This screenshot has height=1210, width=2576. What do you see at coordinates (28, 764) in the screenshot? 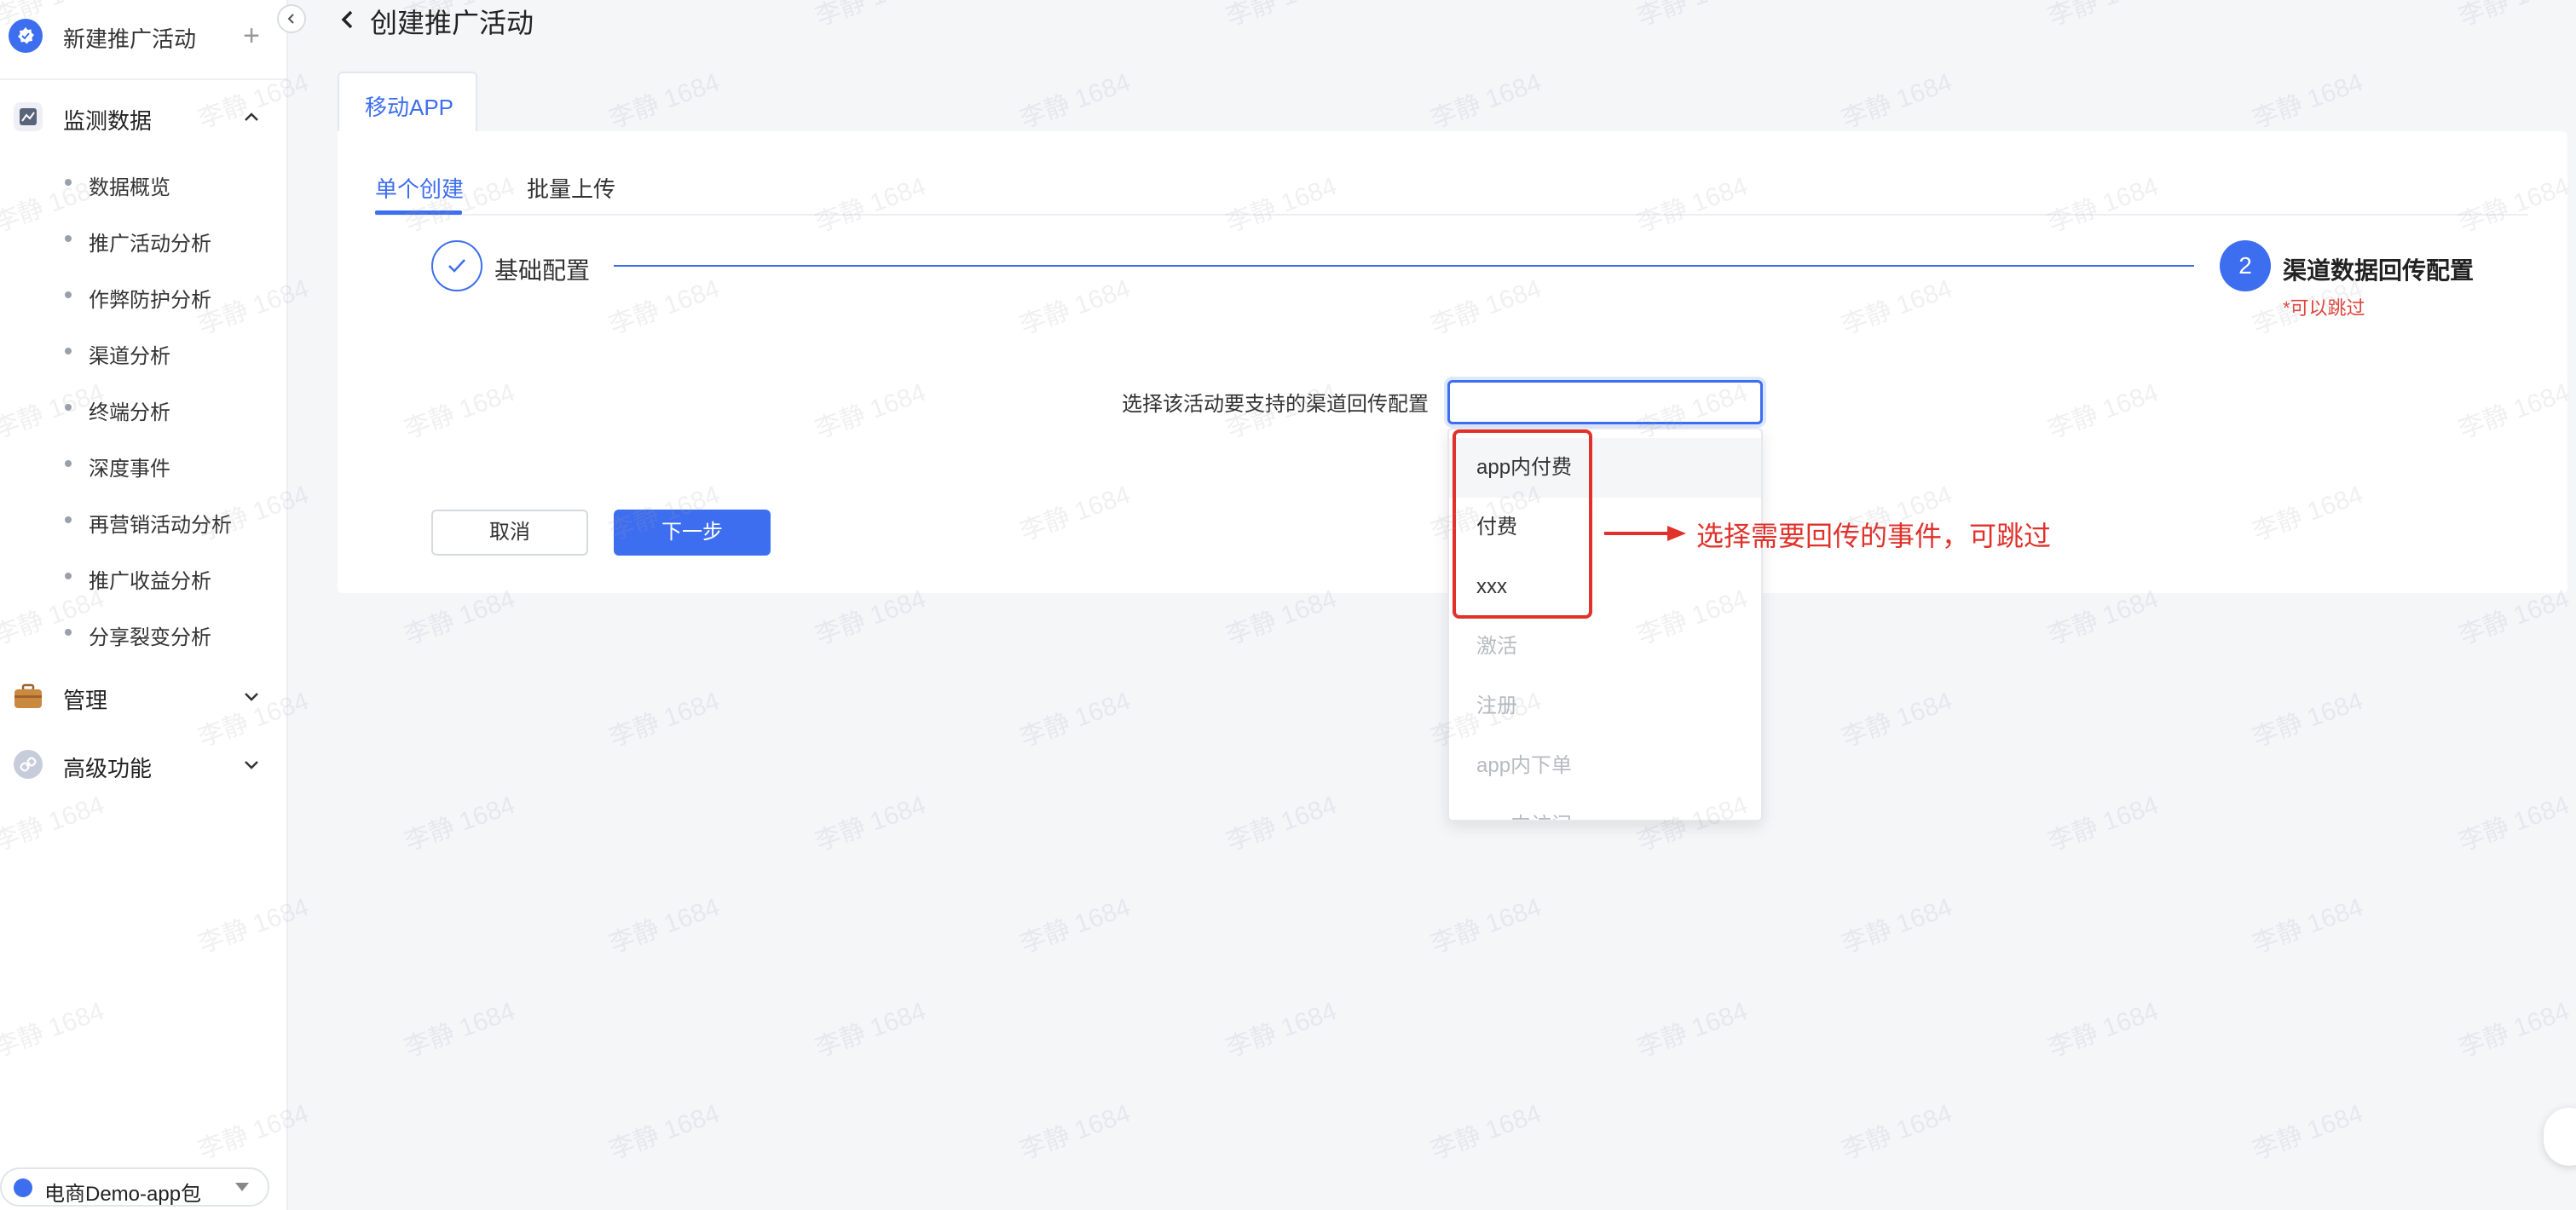
I see `link-icon` at bounding box center [28, 764].